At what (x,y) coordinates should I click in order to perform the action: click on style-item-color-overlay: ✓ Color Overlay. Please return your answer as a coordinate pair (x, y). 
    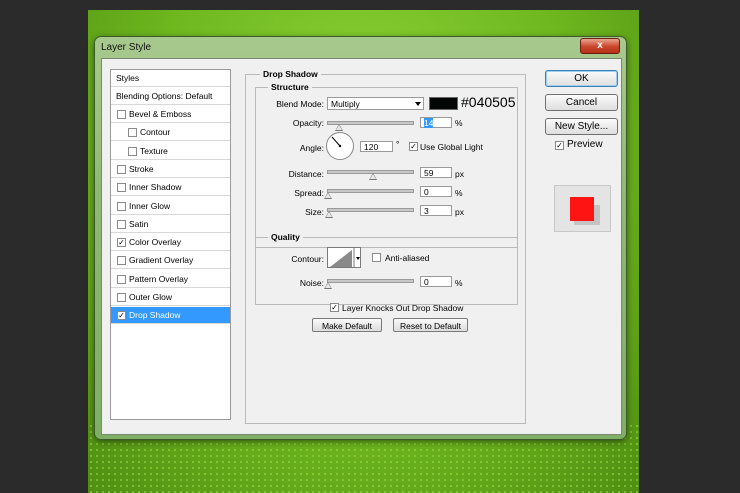
    Looking at the image, I should click on (170, 243).